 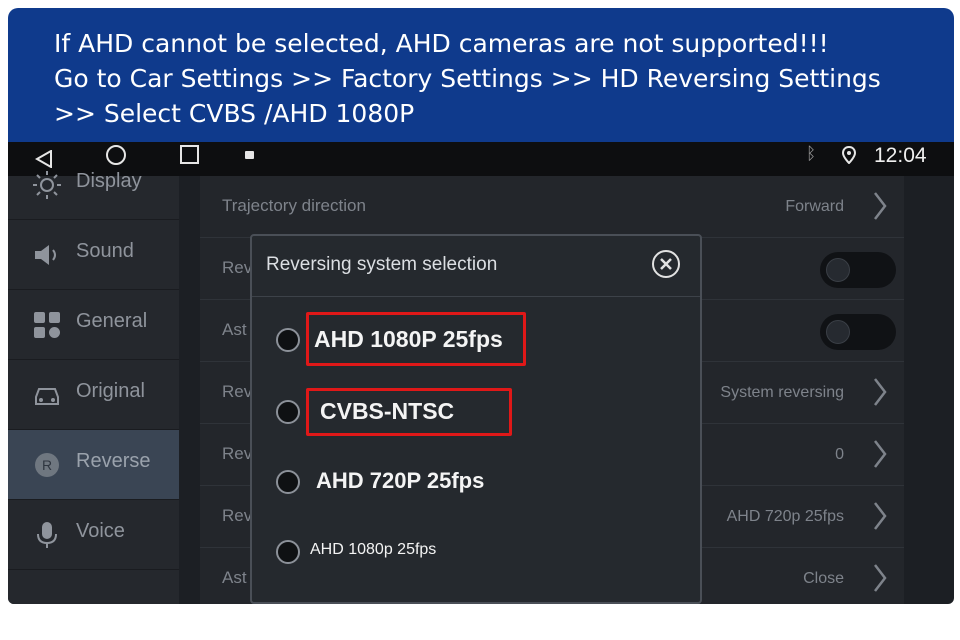 I want to click on option-ahd-1080p: AHD 1080P 25fps, so click(x=484, y=340).